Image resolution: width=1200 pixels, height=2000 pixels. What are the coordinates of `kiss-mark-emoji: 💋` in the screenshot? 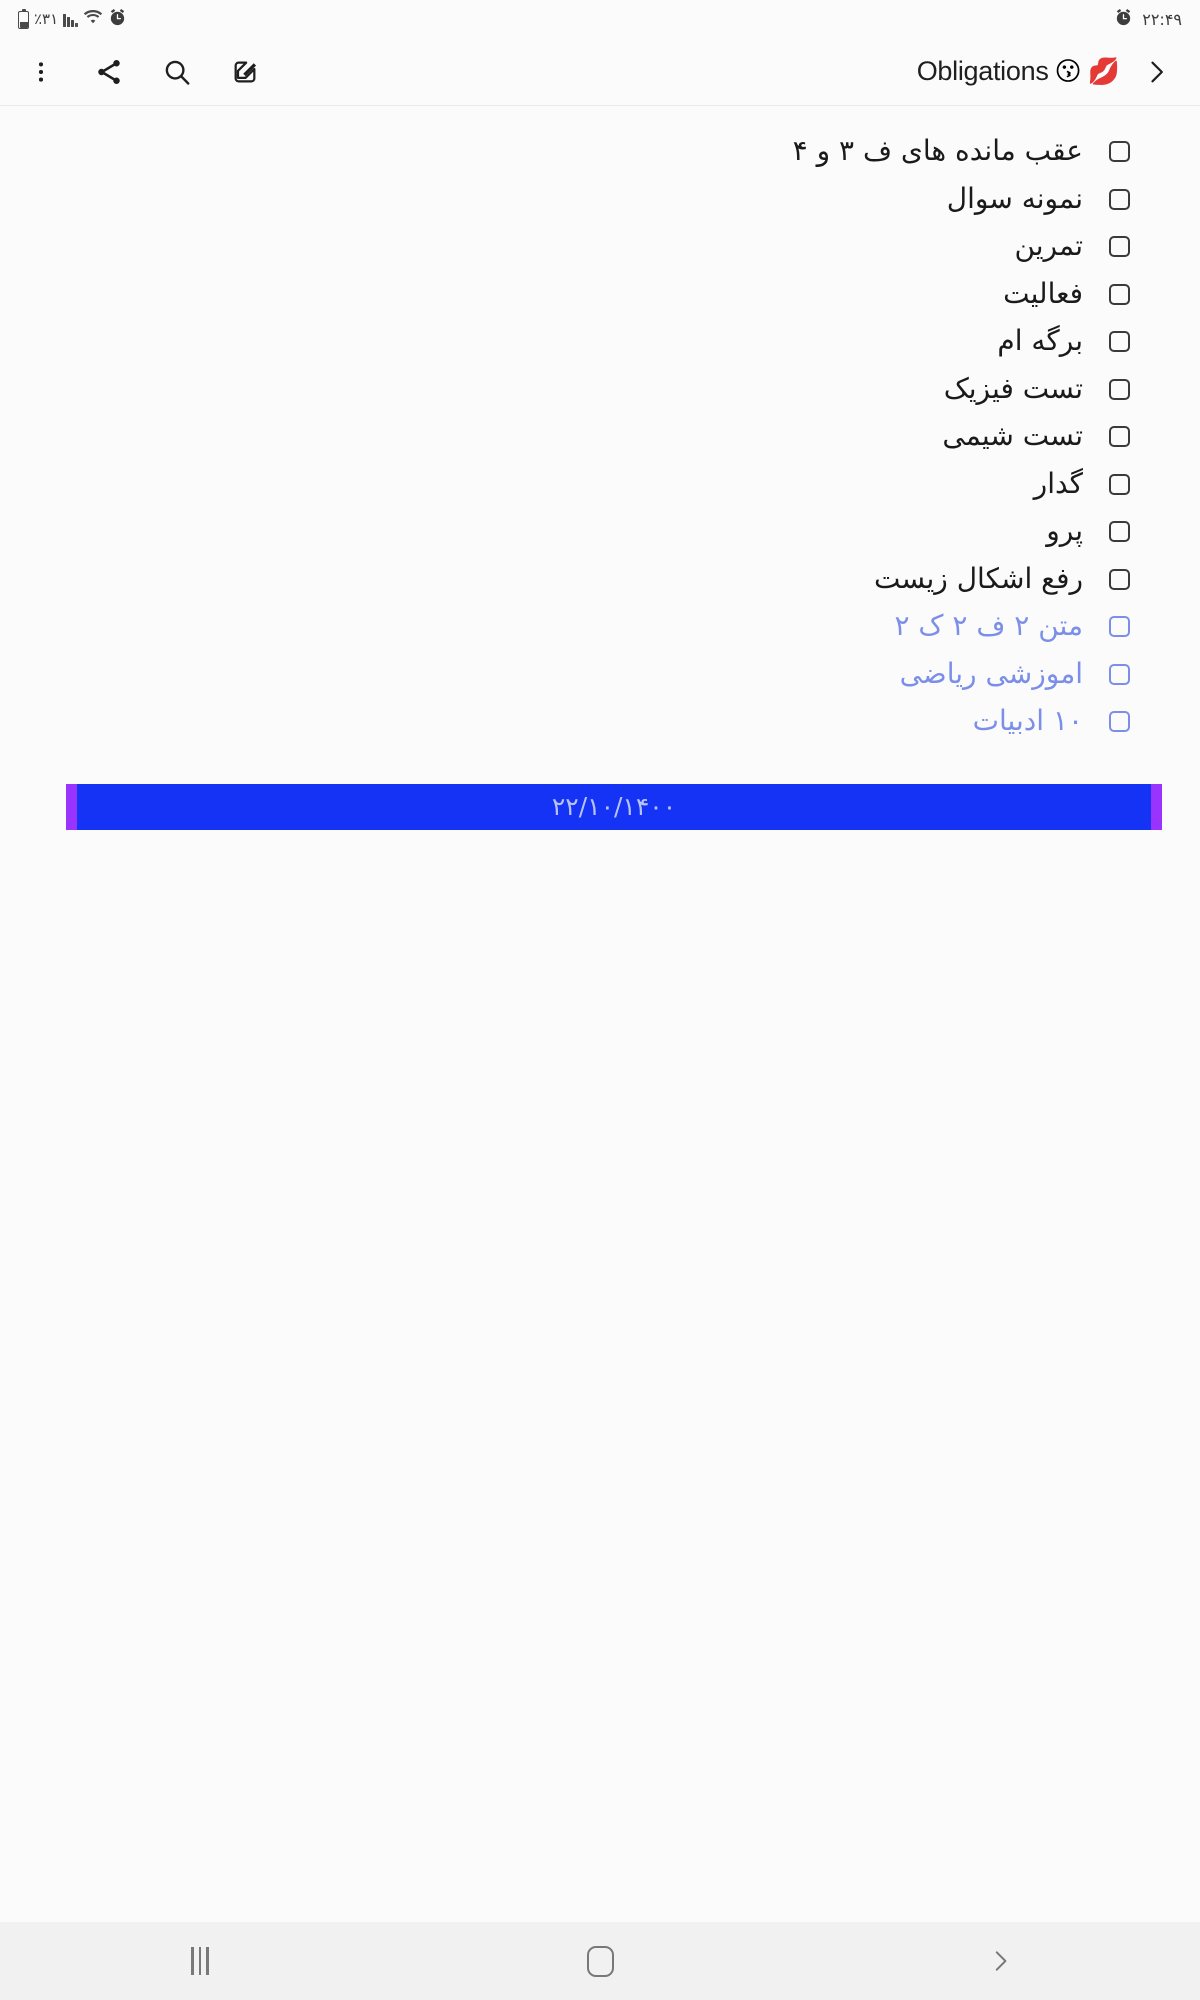 It's located at (1103, 71).